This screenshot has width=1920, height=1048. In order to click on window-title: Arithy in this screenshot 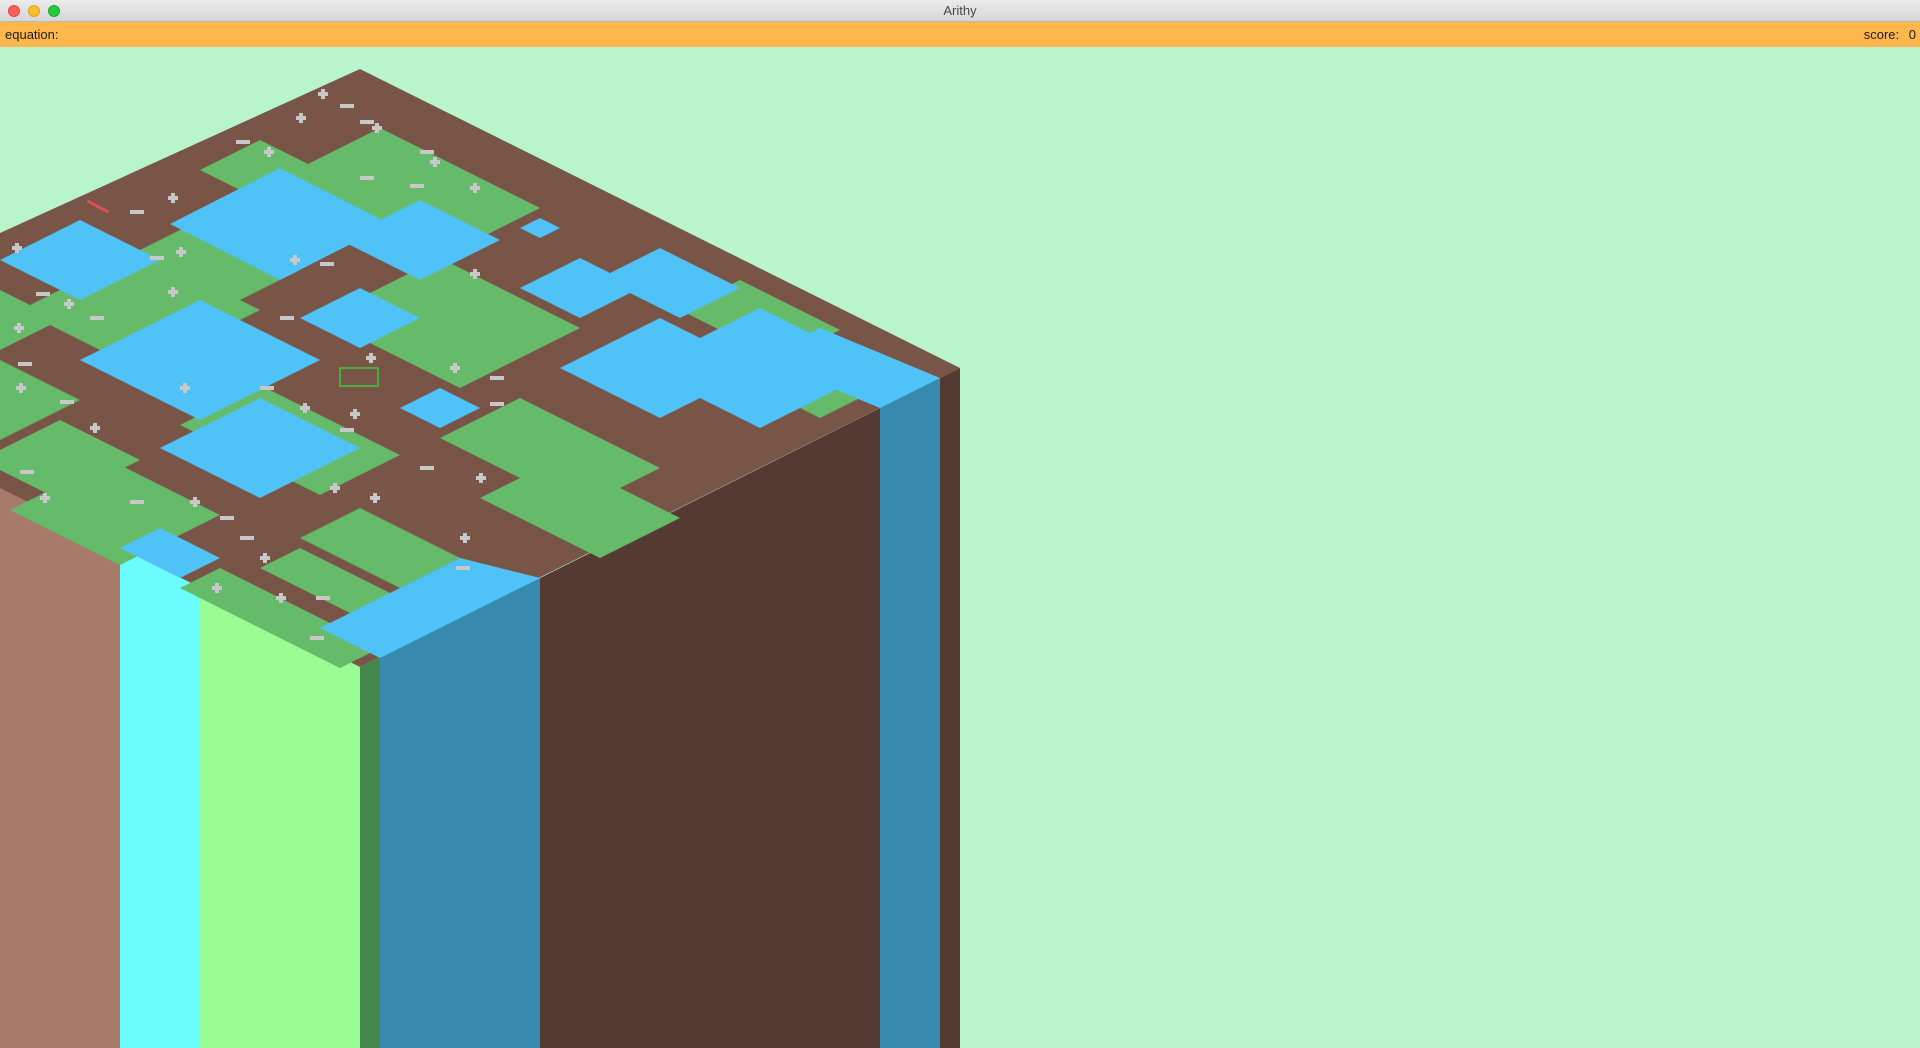, I will do `click(960, 10)`.